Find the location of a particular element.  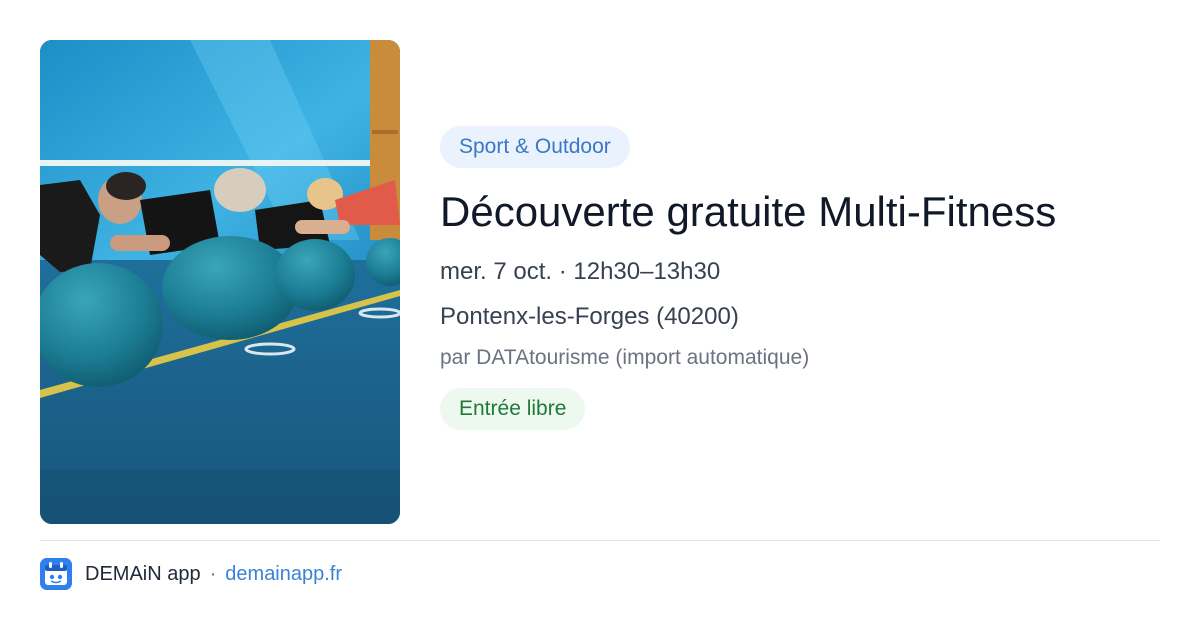

app-domain-link: demainapp.fr is located at coordinates (283, 574).